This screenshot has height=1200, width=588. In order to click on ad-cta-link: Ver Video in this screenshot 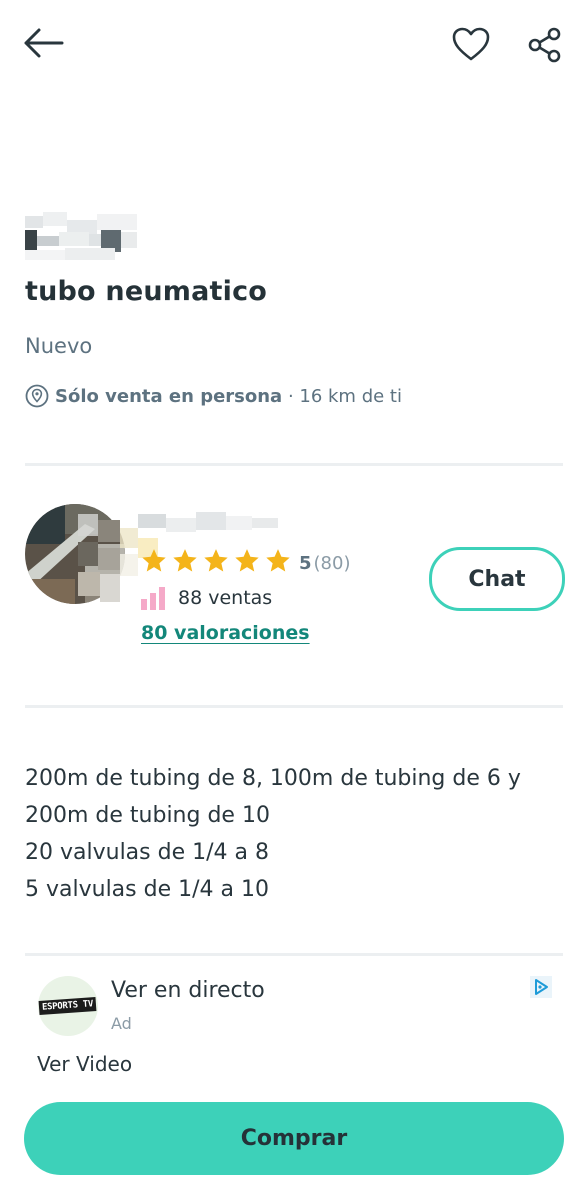, I will do `click(84, 1064)`.